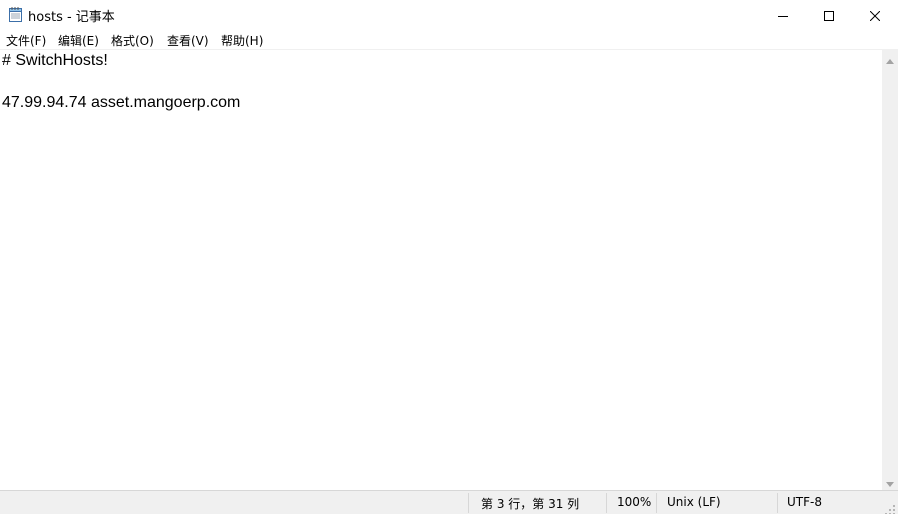  Describe the element at coordinates (15, 14) in the screenshot. I see `notepad-icon` at that location.